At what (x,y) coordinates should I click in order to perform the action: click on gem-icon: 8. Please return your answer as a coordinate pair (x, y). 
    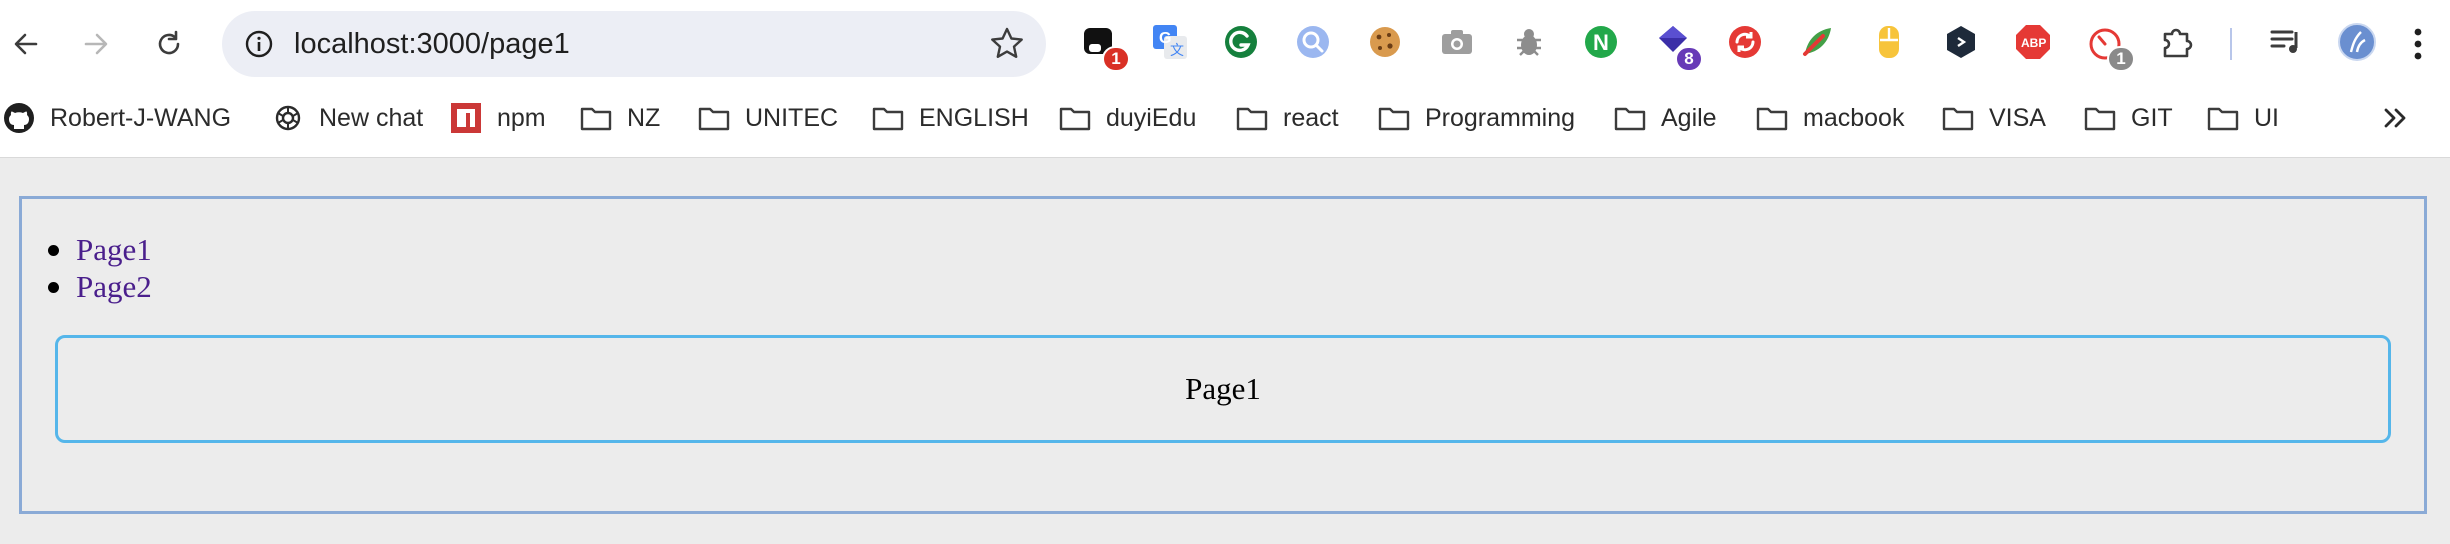
    Looking at the image, I should click on (1678, 47).